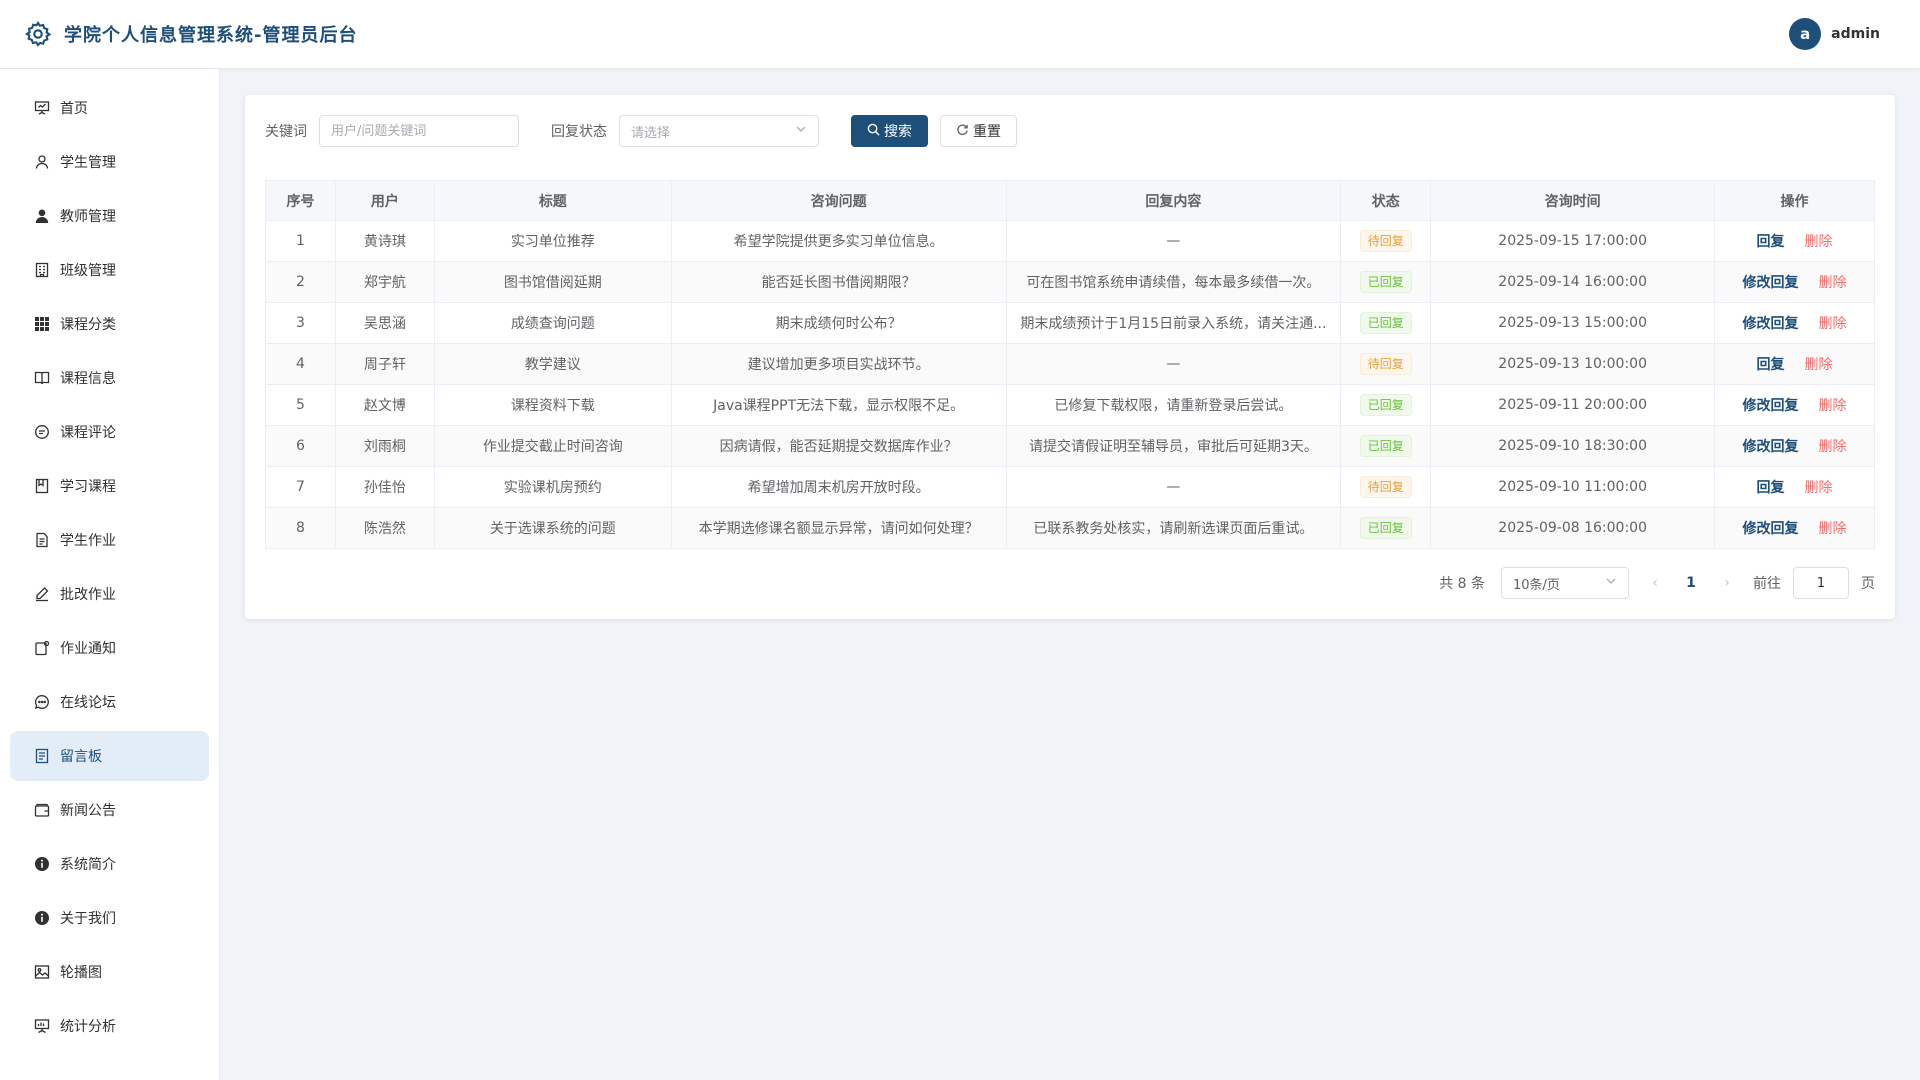  What do you see at coordinates (1173, 446) in the screenshot?
I see `cell-reply: 请提交请假证明至辅导员，审批后可延期3天。` at bounding box center [1173, 446].